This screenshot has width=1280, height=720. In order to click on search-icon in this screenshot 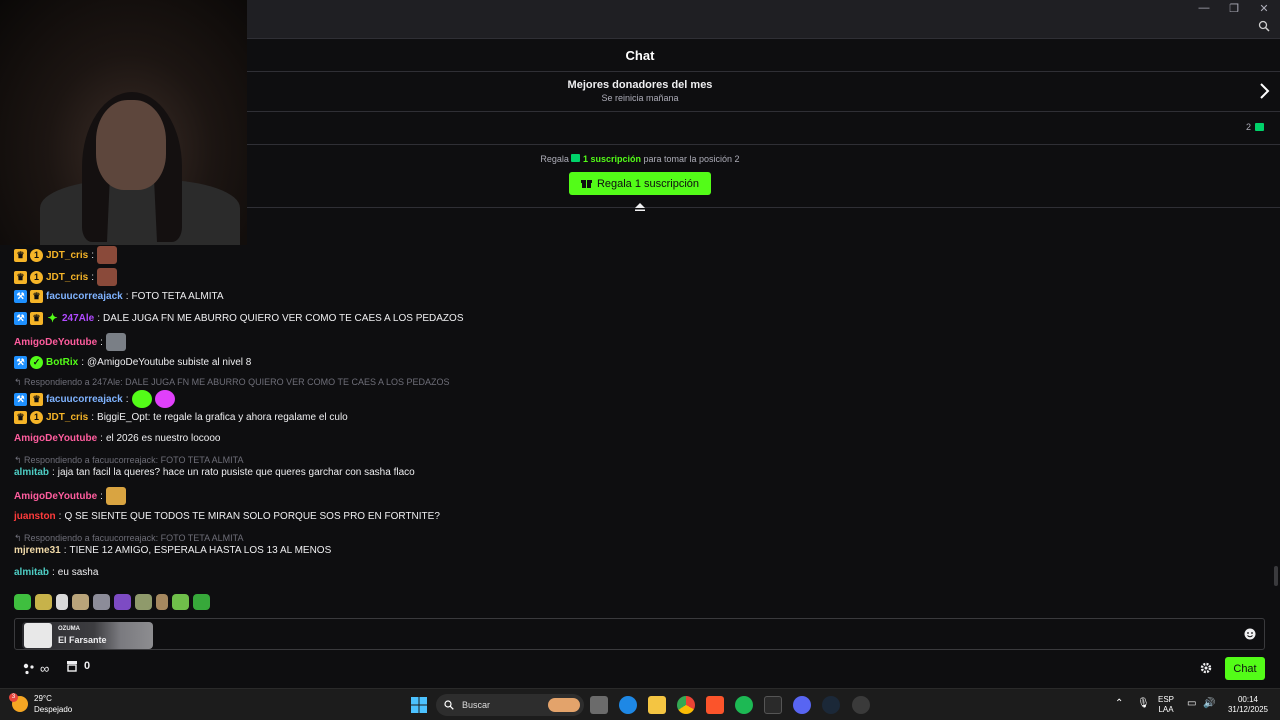, I will do `click(449, 705)`.